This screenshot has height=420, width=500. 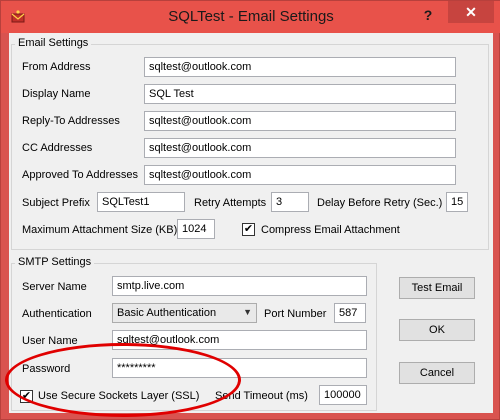 What do you see at coordinates (300, 121) in the screenshot?
I see `reply-to-field: sqltest@outlook.com` at bounding box center [300, 121].